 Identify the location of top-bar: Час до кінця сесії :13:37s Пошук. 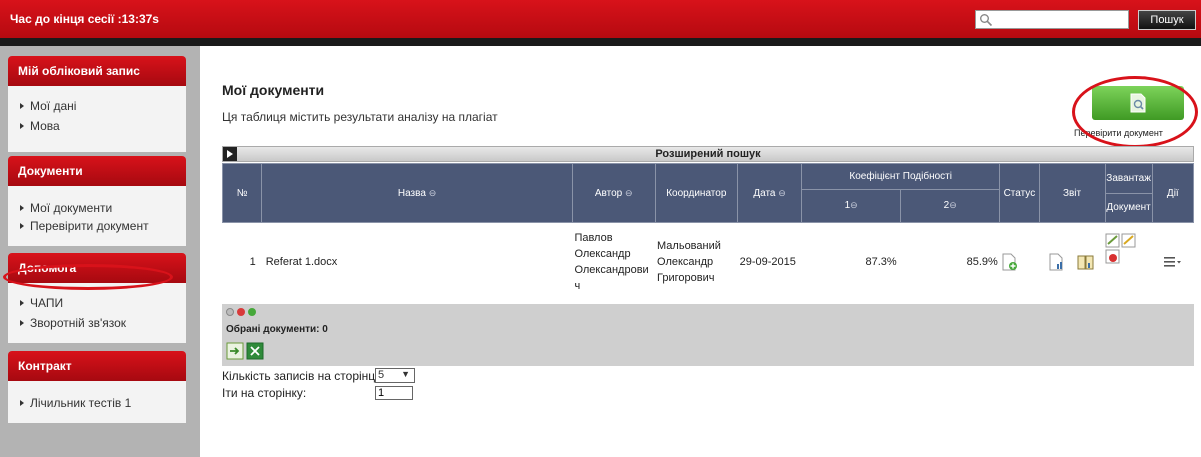
(600, 19).